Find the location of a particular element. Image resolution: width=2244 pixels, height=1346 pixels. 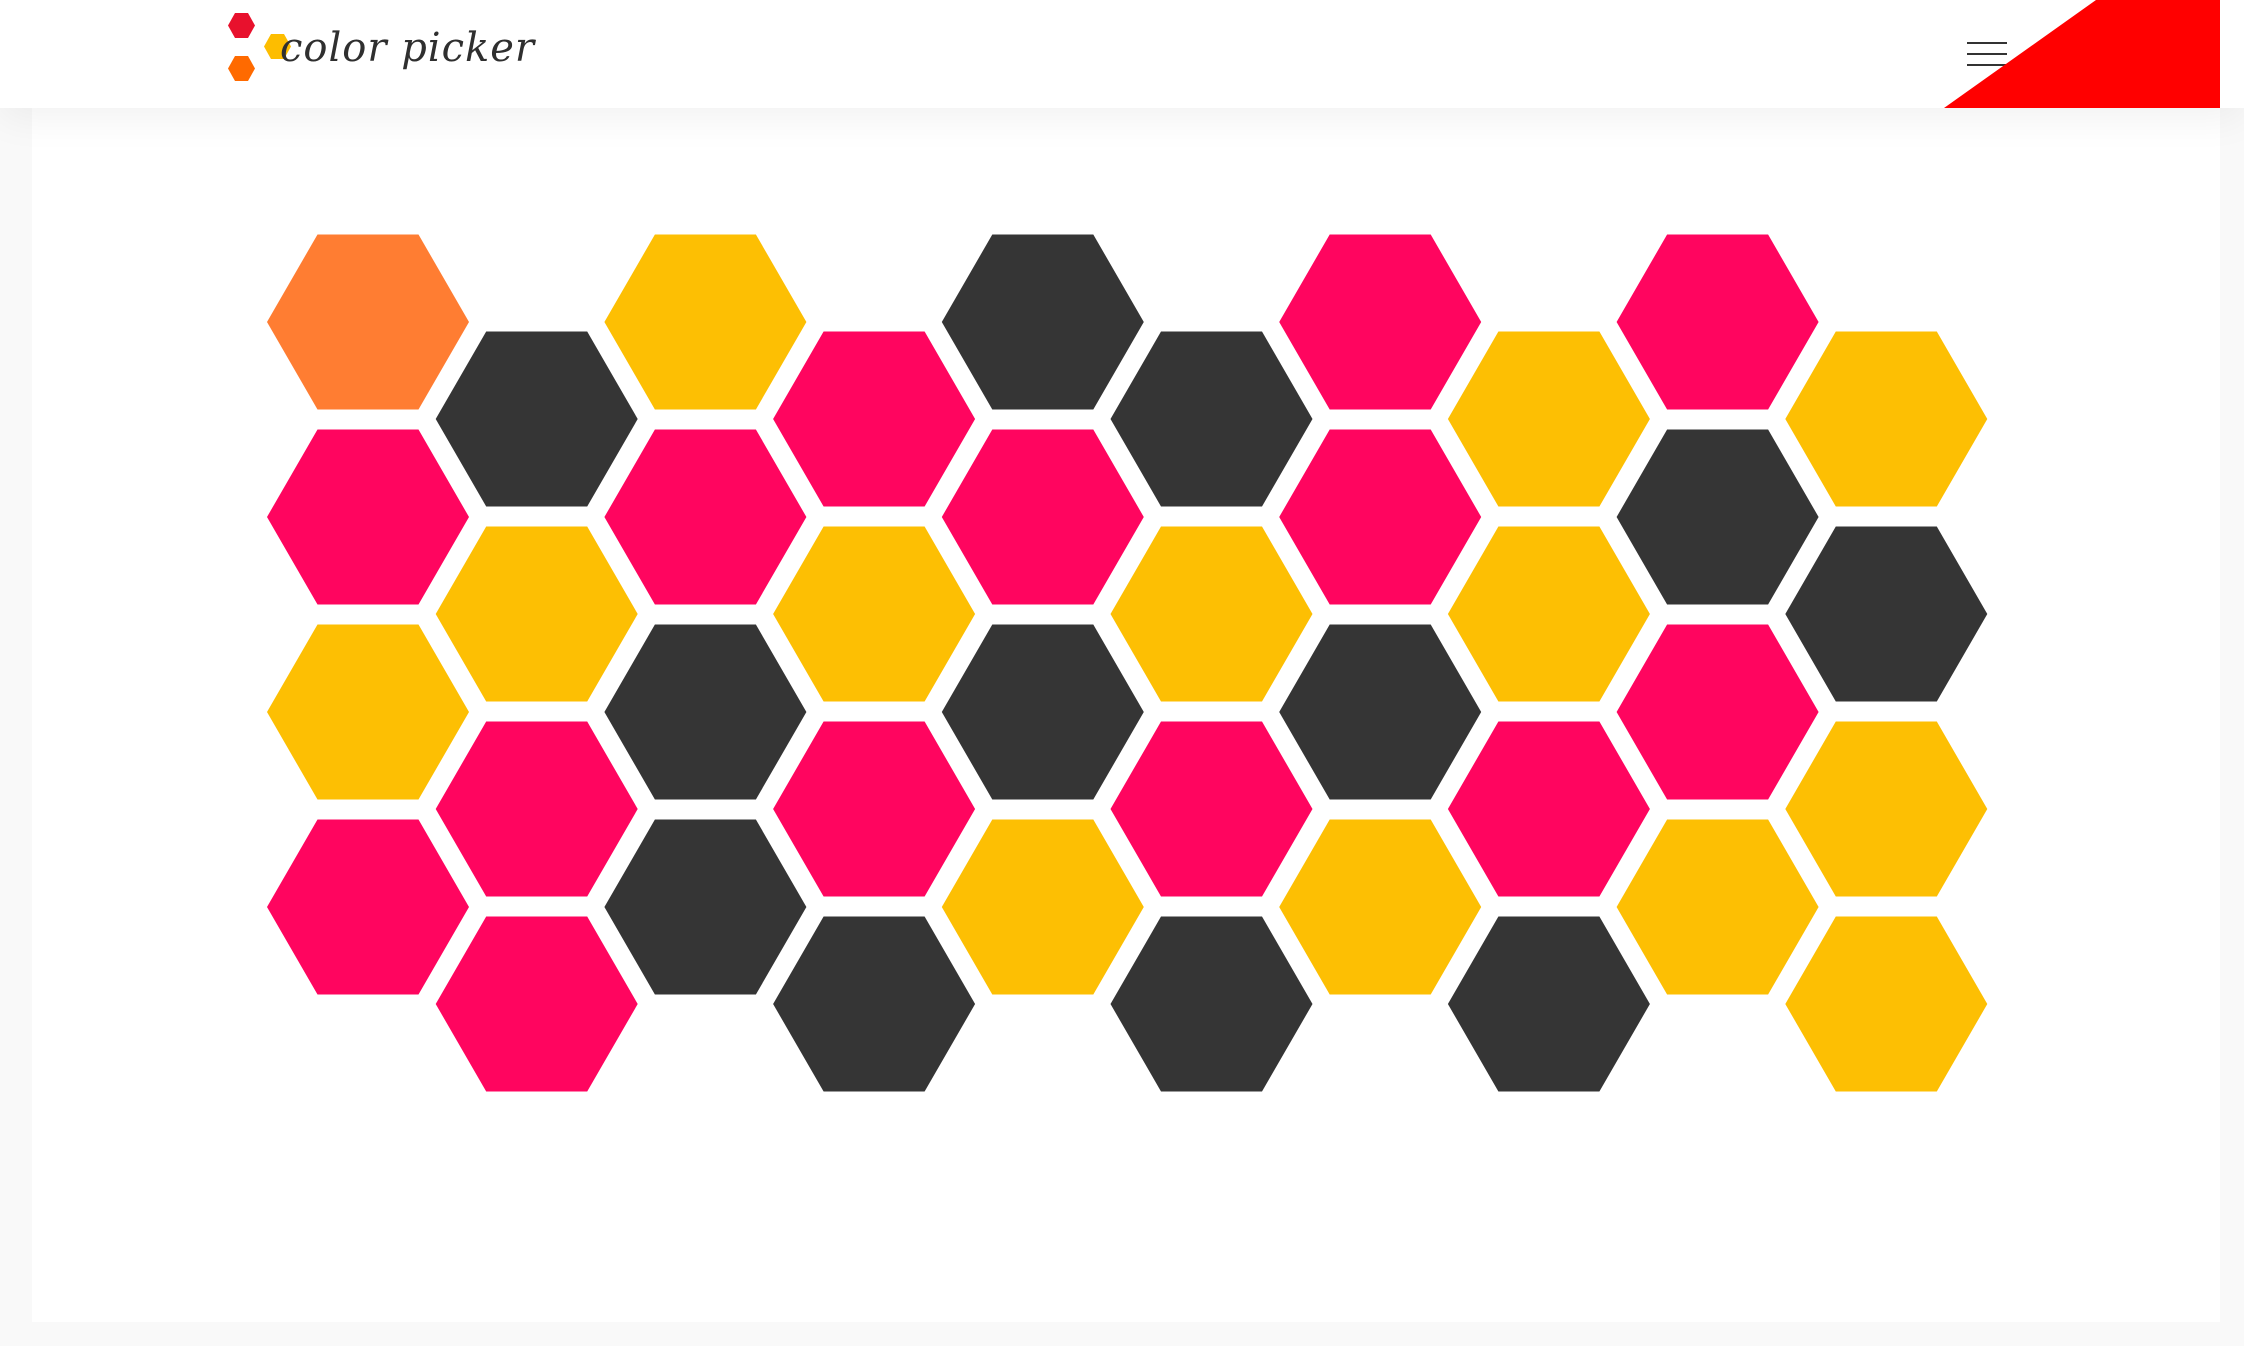

logo-hex-red is located at coordinates (241, 25).